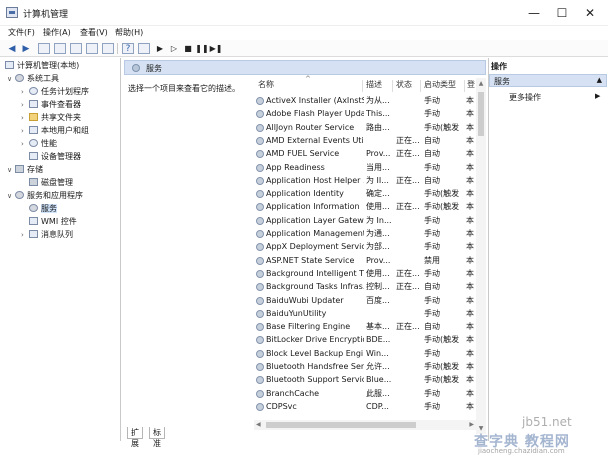 This screenshot has width=608, height=457. I want to click on refresh-icon, so click(92, 48).